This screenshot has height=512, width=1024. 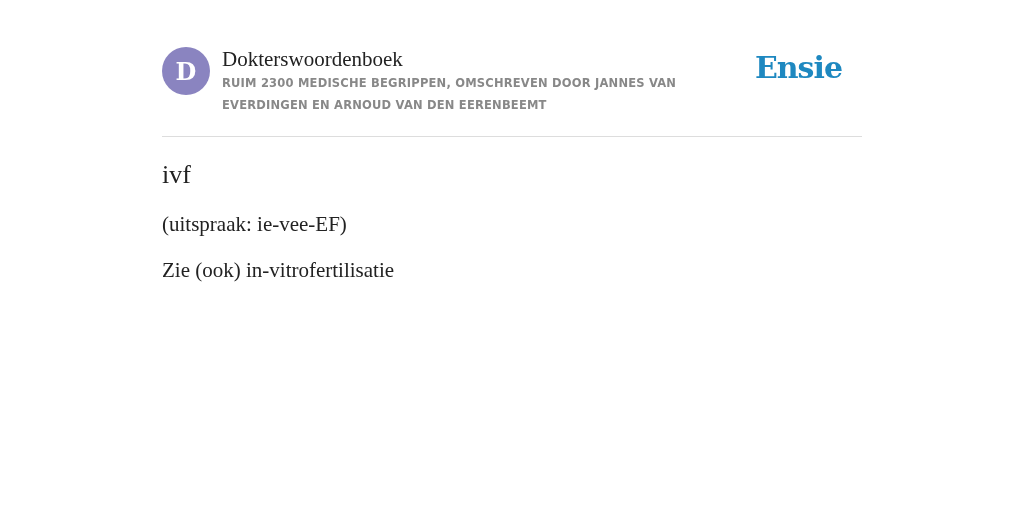 I want to click on dictionary-description: RUIM 2300 MEDISCHE BEGRIPPEN, OMSCHREVEN DOOR JANNES VAN EVERDINGEN EN ARNOUD VAN DEN EERENBEEMT, so click(x=450, y=94).